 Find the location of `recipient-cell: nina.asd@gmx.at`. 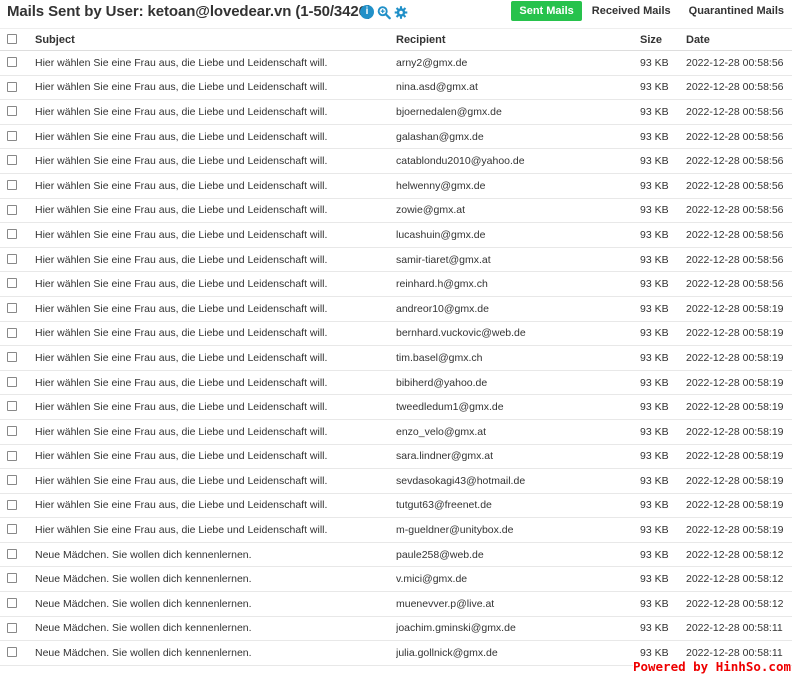

recipient-cell: nina.asd@gmx.at is located at coordinates (518, 88).